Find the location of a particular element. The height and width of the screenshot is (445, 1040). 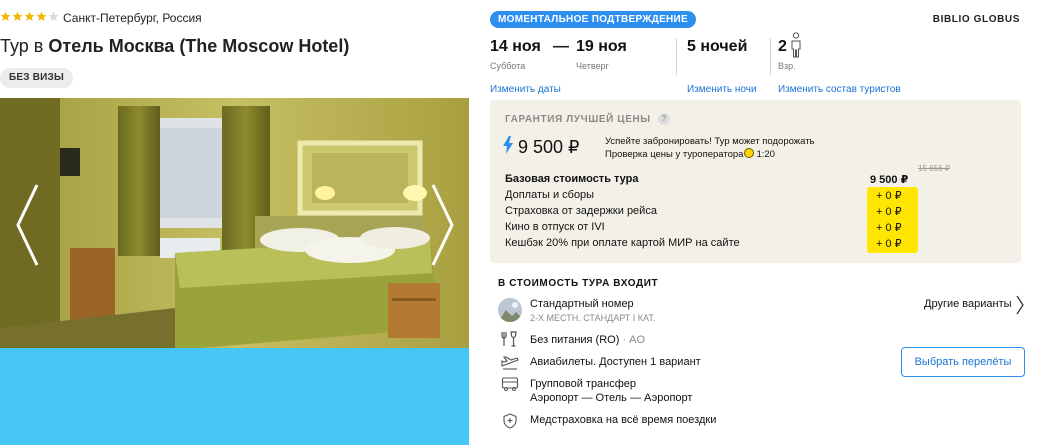

help-icon: ? is located at coordinates (664, 119).